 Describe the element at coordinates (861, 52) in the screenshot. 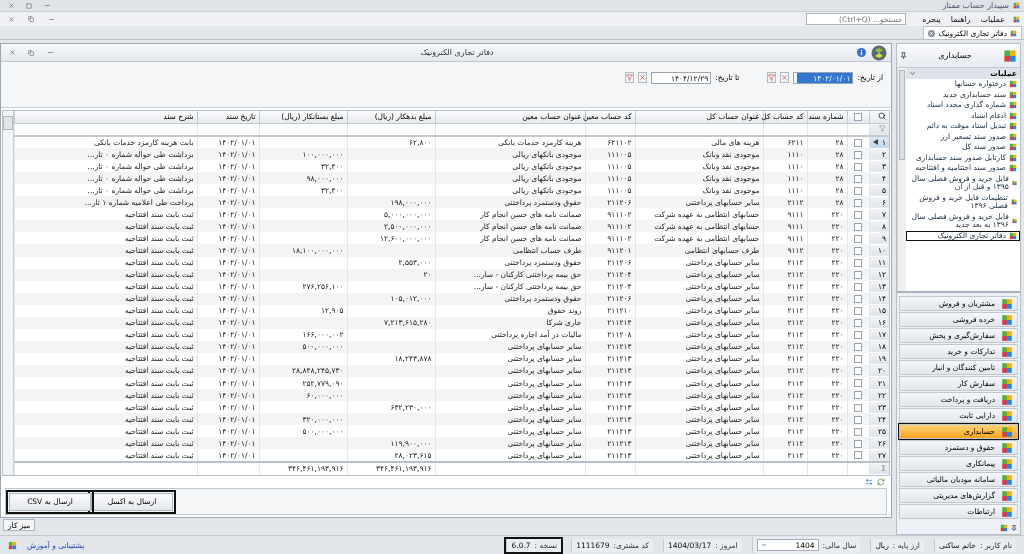

I see `help-icon` at that location.